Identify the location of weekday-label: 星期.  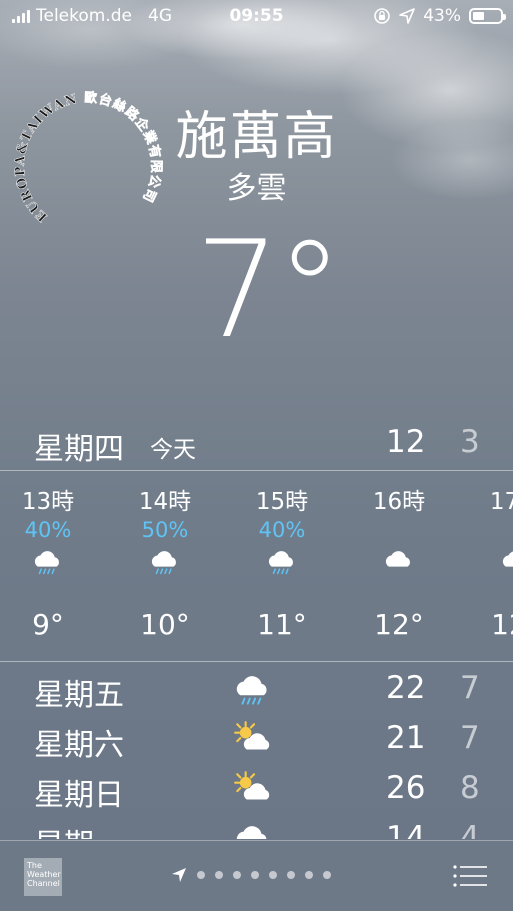
(64, 829).